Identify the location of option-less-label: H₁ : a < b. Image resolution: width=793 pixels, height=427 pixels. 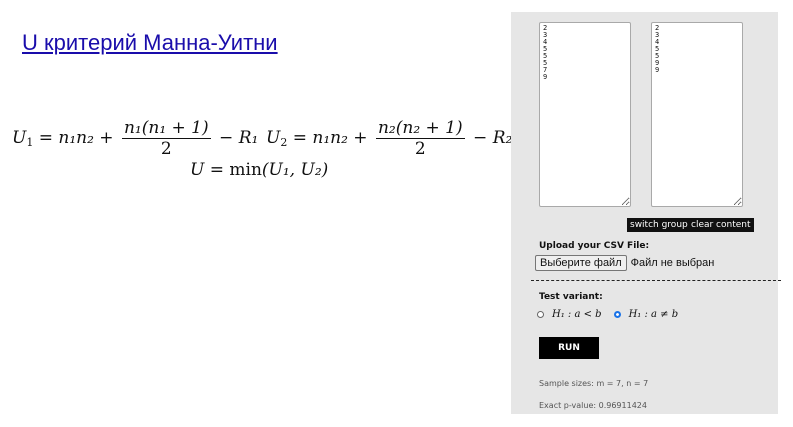
(577, 314).